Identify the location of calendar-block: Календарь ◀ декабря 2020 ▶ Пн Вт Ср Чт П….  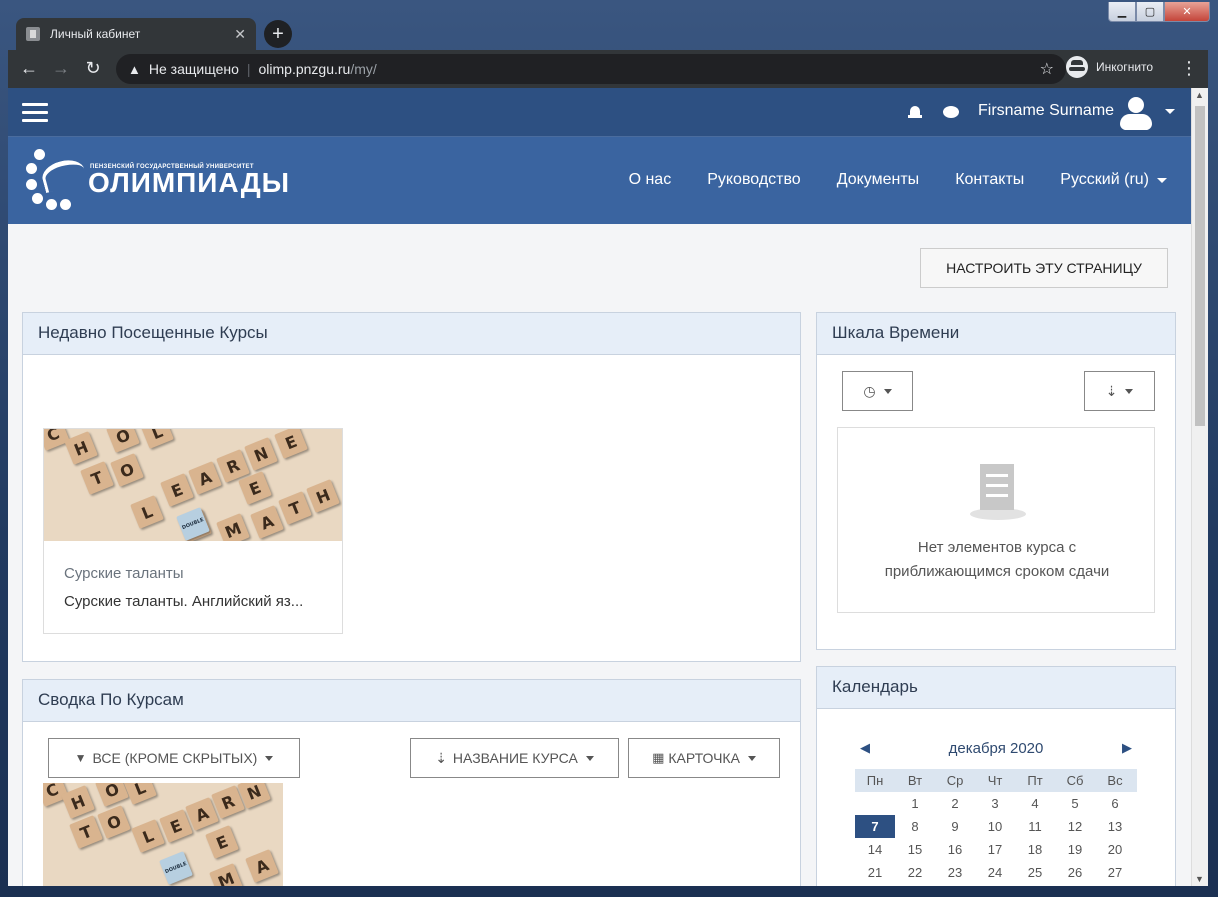
(996, 776).